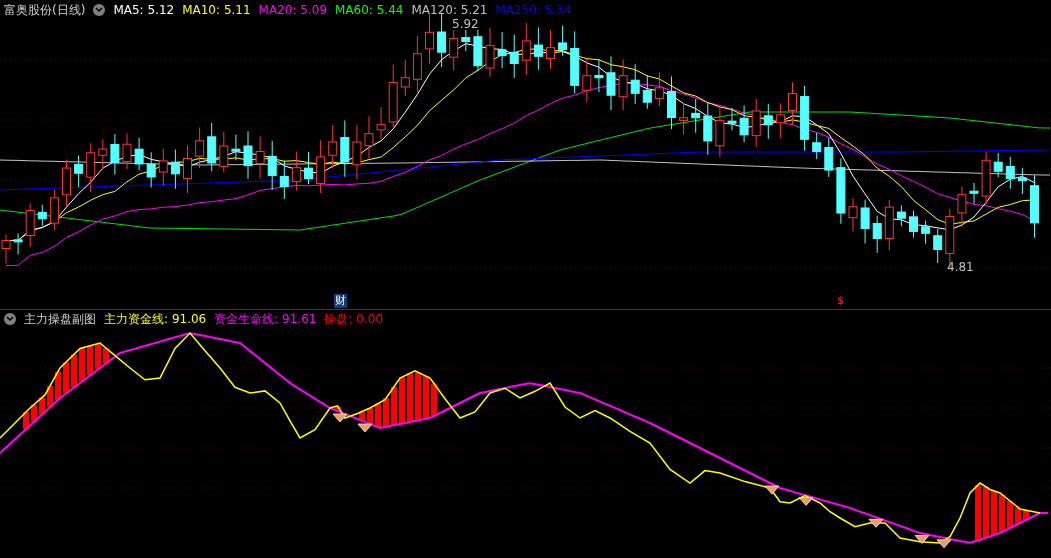 The width and height of the screenshot is (1051, 558). I want to click on indicator-reading: 资金生命线: 91.61, so click(265, 319).